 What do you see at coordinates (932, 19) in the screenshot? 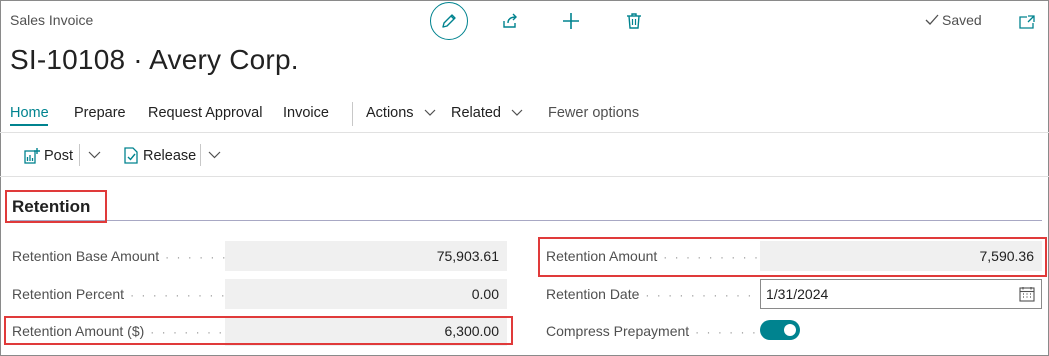
I see `checkmark-icon` at bounding box center [932, 19].